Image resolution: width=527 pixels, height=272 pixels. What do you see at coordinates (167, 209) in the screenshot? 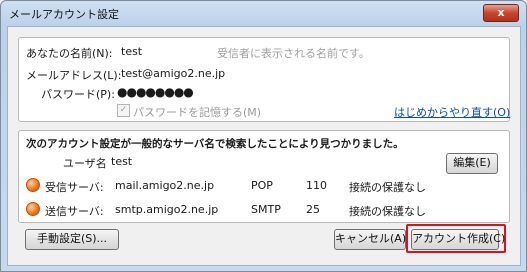
I see `outgoing-server-host: smtp.amigo2.ne.jp` at bounding box center [167, 209].